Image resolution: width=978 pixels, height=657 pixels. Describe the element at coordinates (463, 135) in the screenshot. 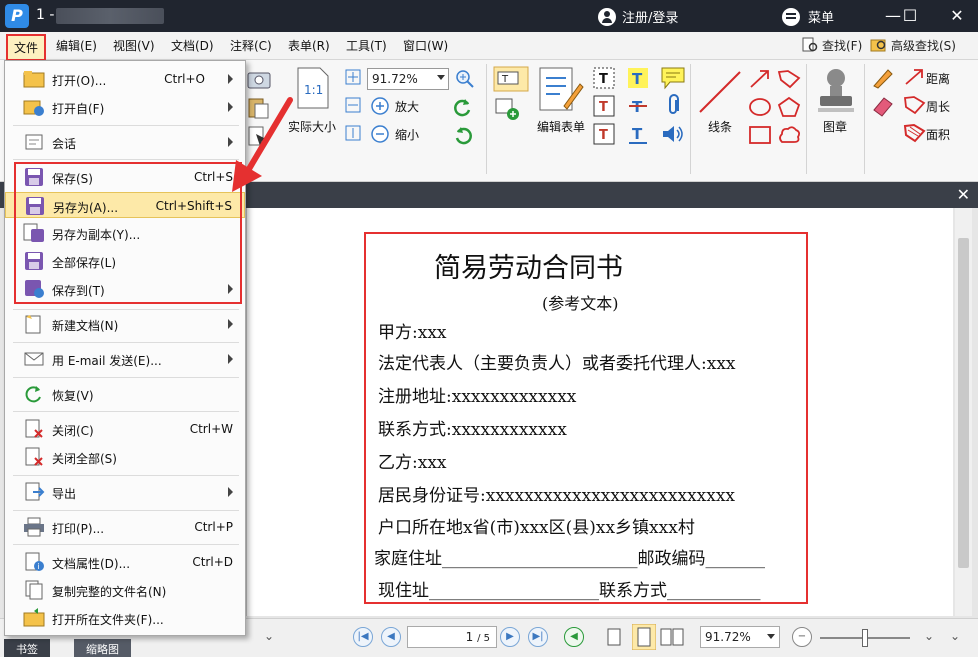

I see `rotate-right-icon` at that location.